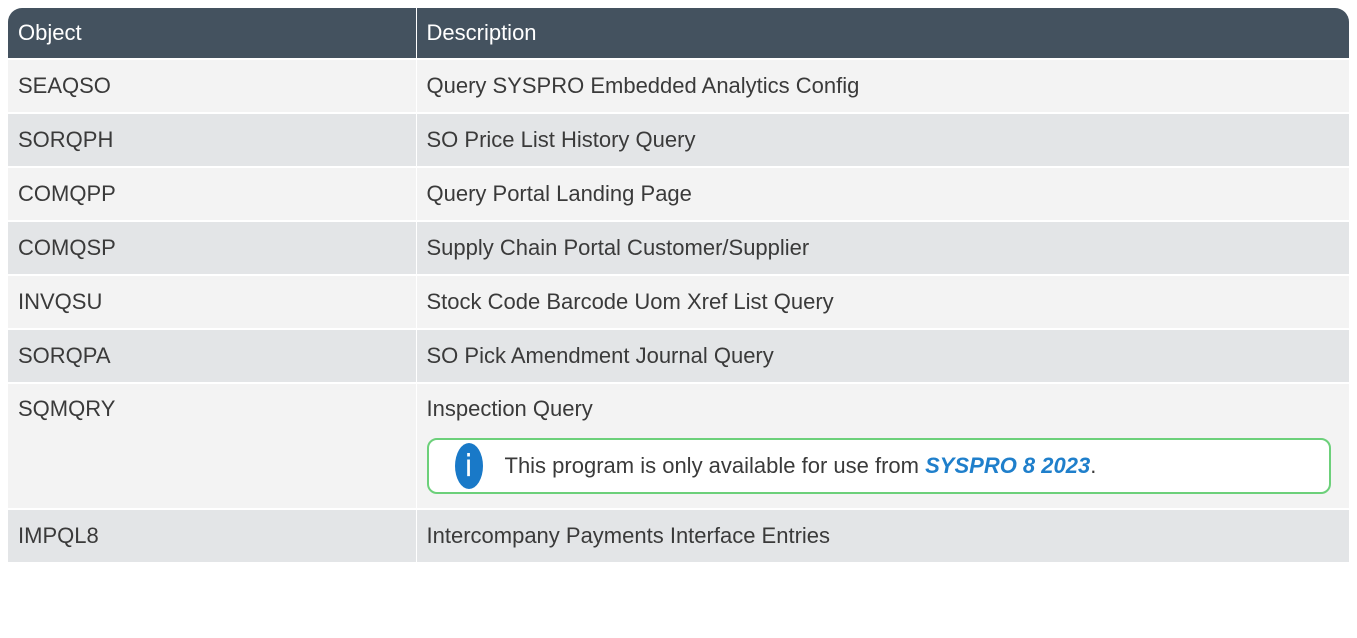 Image resolution: width=1357 pixels, height=638 pixels. Describe the element at coordinates (212, 85) in the screenshot. I see `object-cell: SEAQSO` at that location.